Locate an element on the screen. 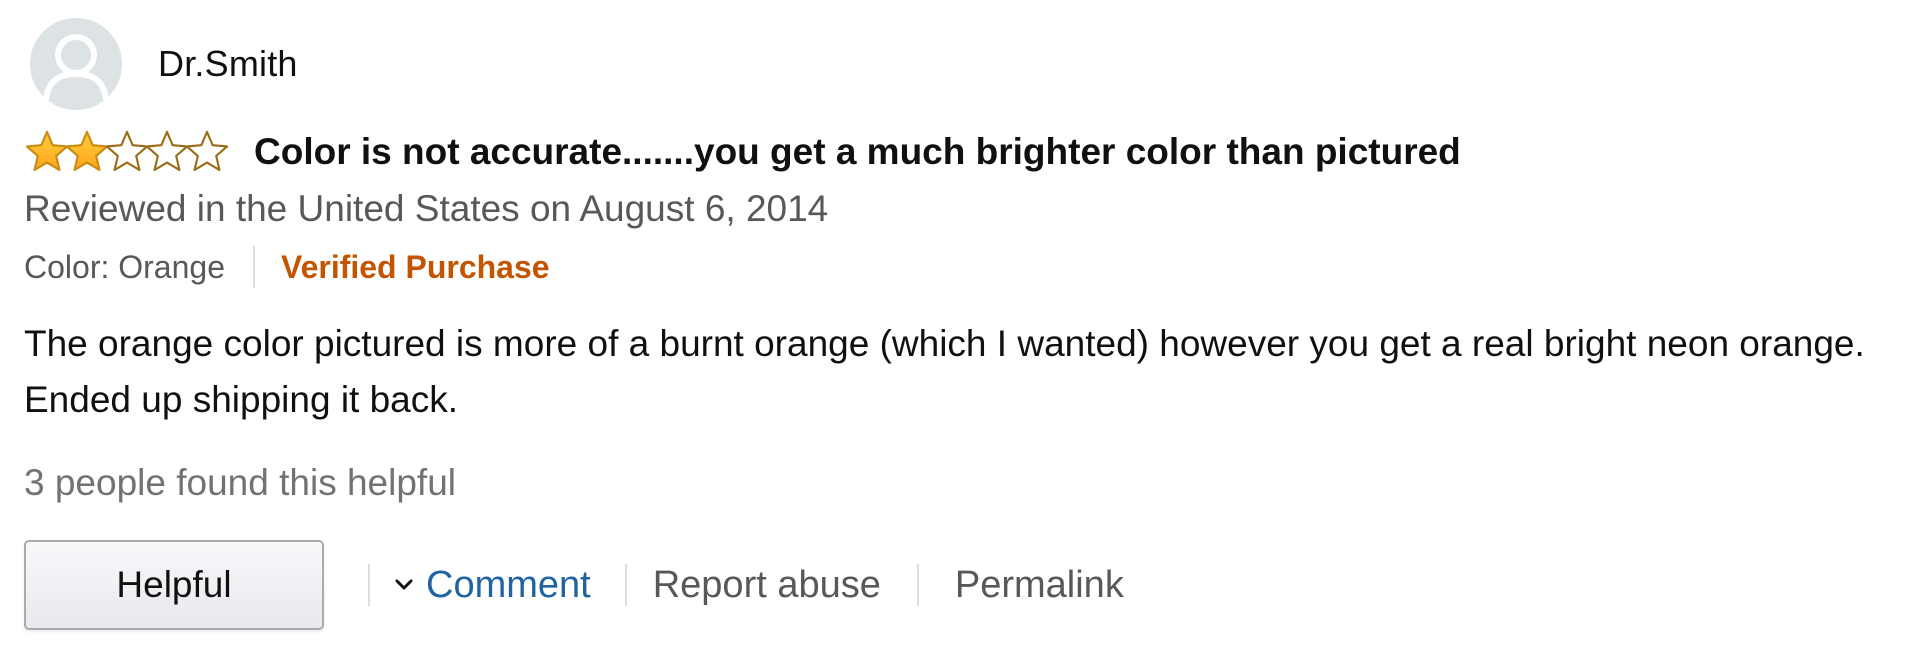  review-actions: Helpful Comment Report abuse Permalink is located at coordinates (964, 585).